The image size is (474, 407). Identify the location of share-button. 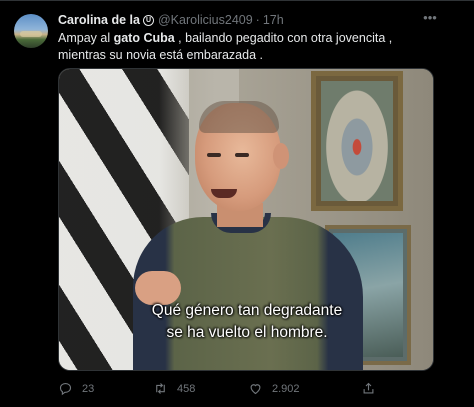
(368, 388).